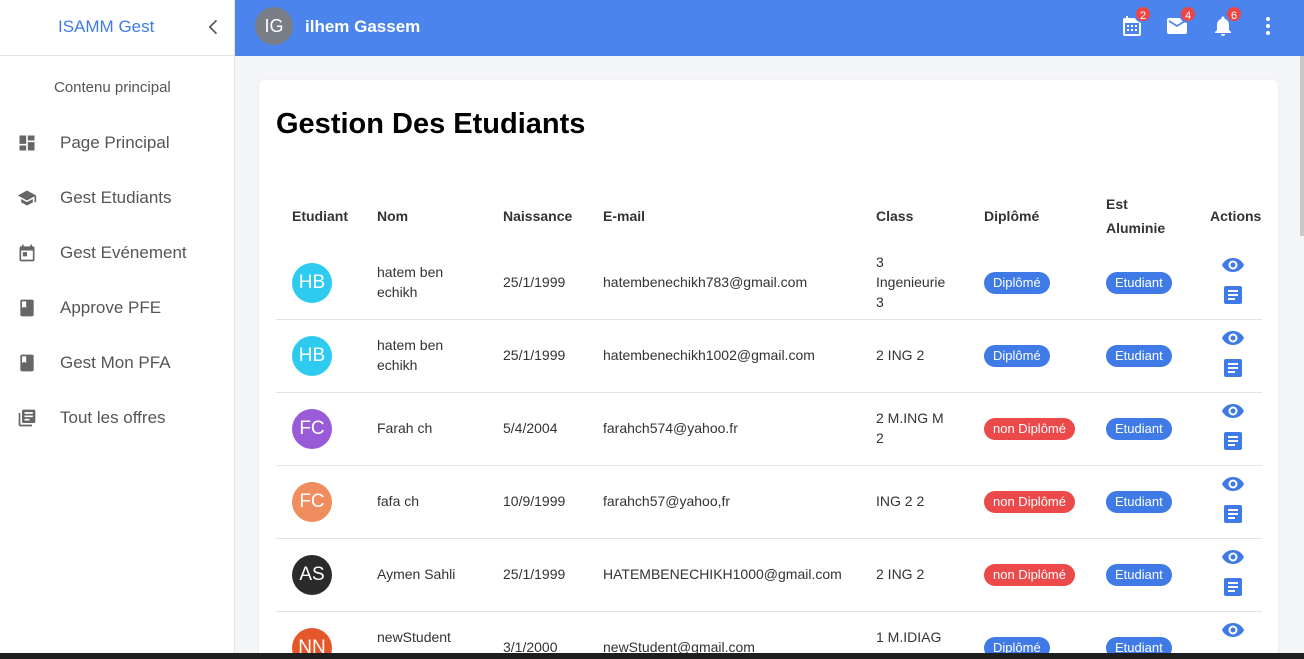  What do you see at coordinates (320, 216) in the screenshot?
I see `column-header-student: Etudiant` at bounding box center [320, 216].